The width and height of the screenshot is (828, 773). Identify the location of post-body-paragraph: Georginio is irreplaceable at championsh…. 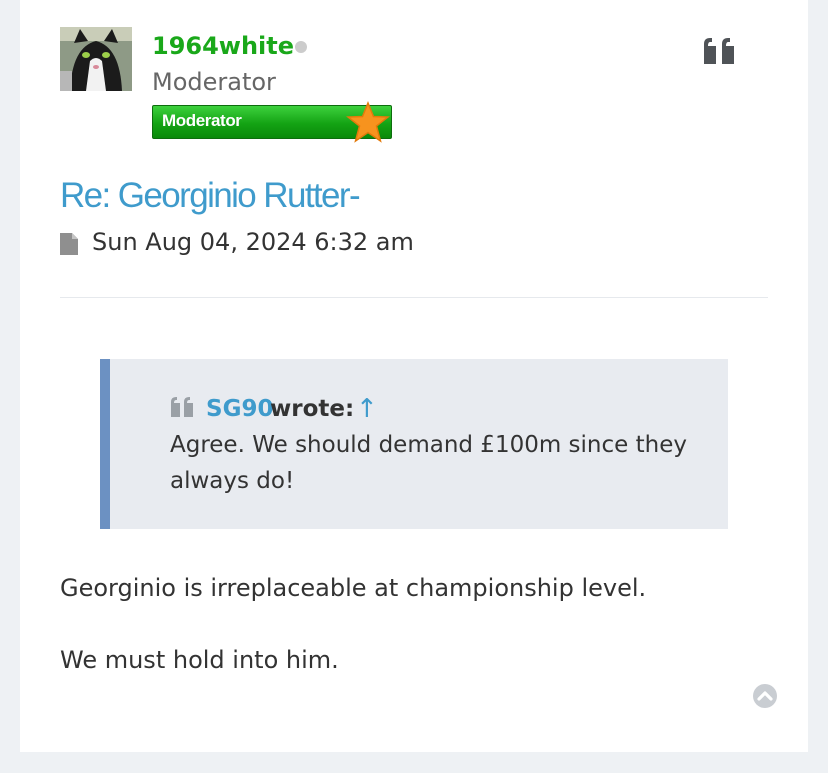
(353, 588).